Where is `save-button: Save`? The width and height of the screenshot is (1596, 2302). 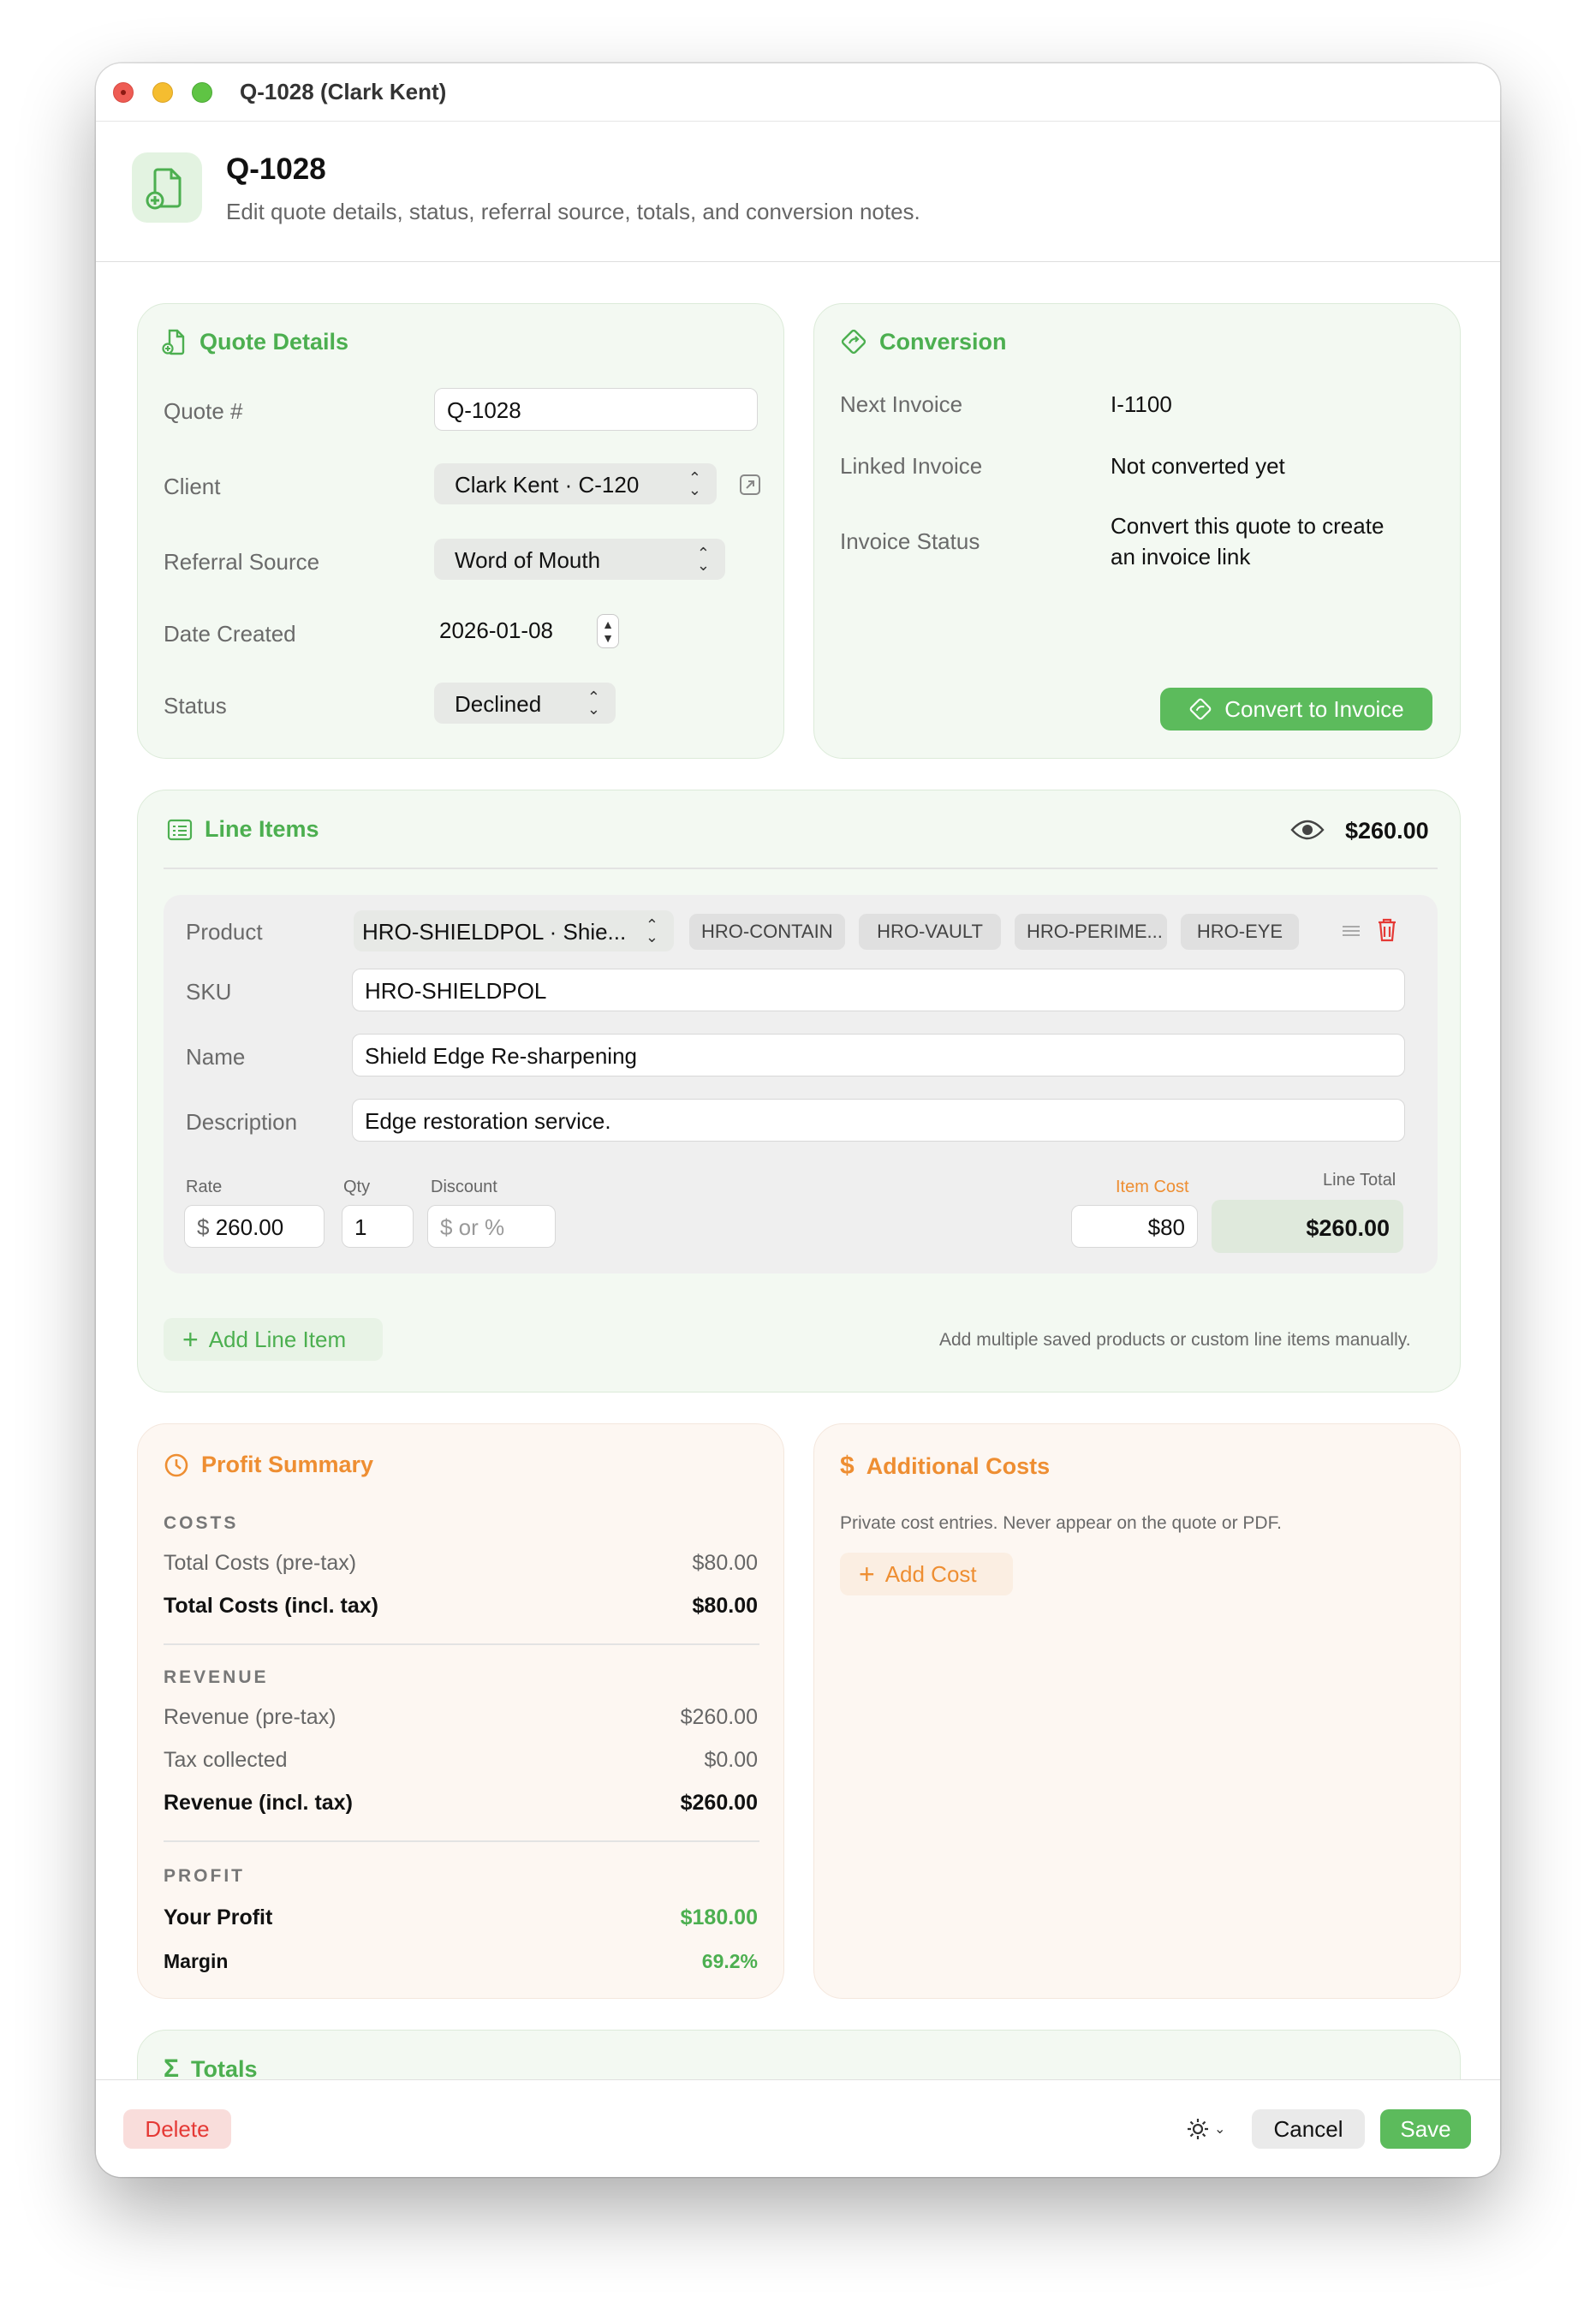 save-button: Save is located at coordinates (1425, 2129).